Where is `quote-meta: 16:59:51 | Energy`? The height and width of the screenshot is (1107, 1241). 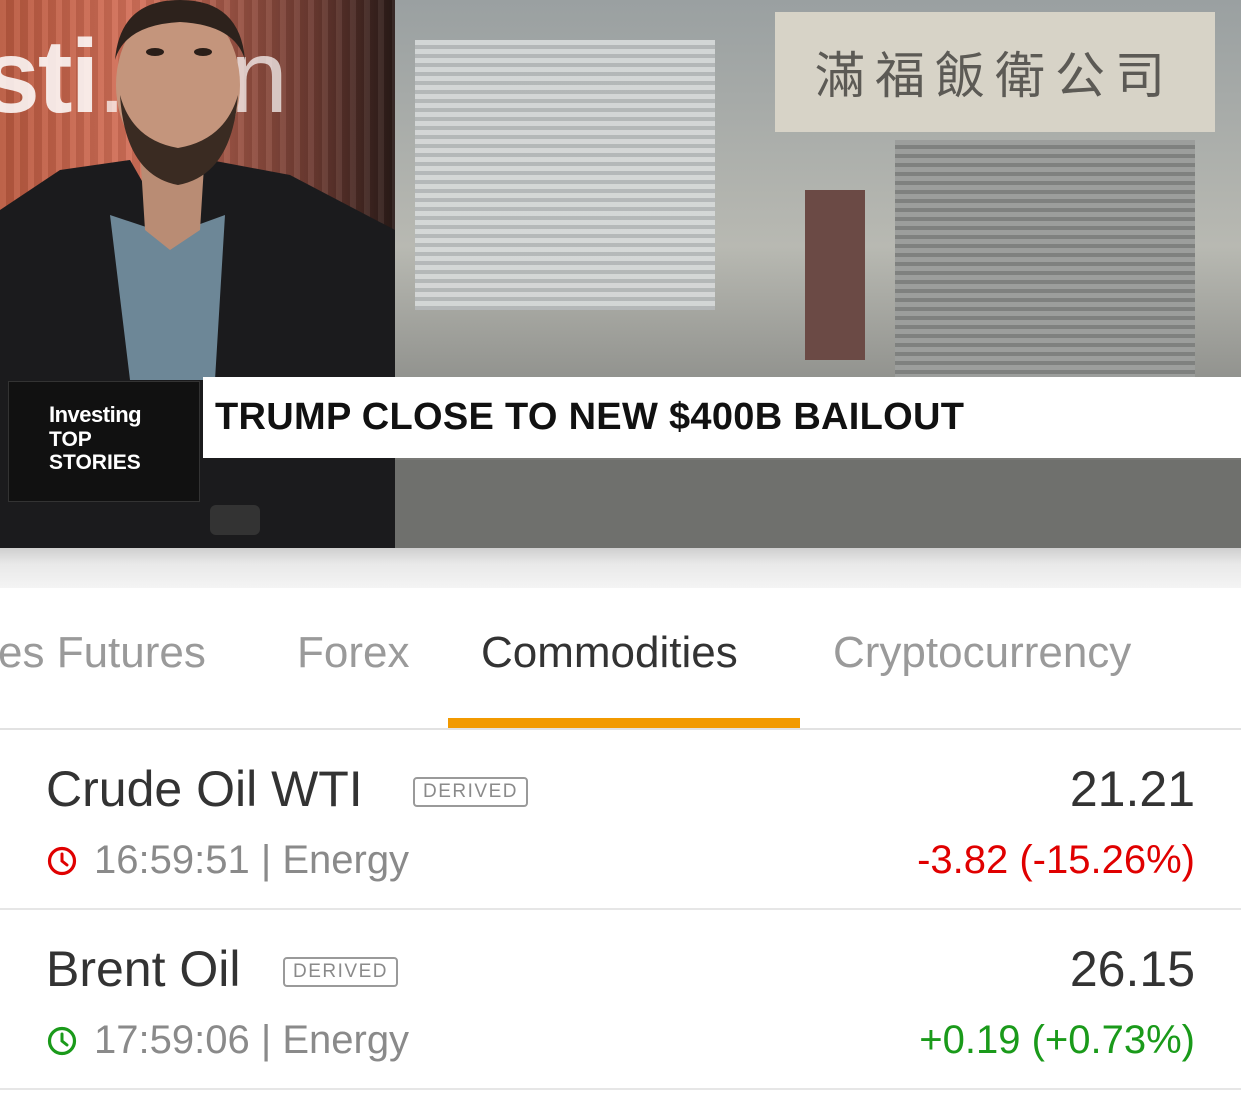 quote-meta: 16:59:51 | Energy is located at coordinates (227, 860).